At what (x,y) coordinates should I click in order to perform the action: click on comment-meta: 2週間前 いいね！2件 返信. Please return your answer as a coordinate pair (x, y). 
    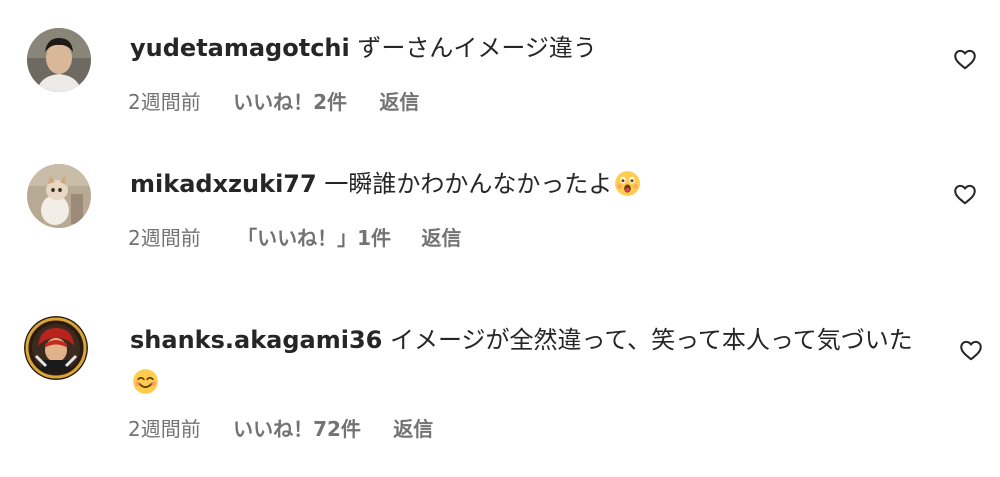
    Looking at the image, I should click on (273, 100).